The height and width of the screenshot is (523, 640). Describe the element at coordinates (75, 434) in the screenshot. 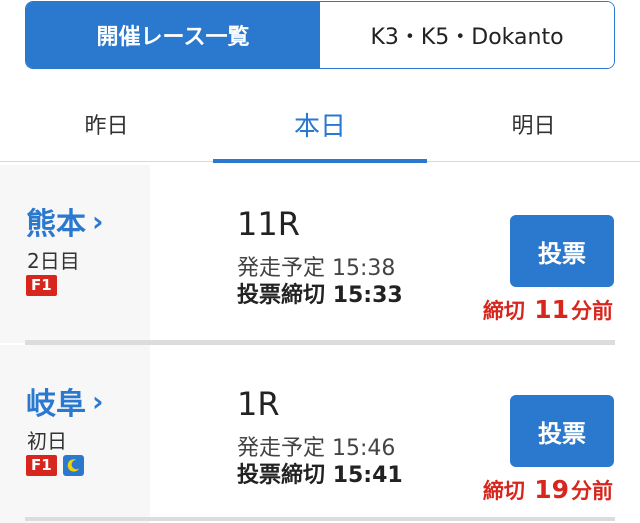

I see `card-venue-panel` at that location.